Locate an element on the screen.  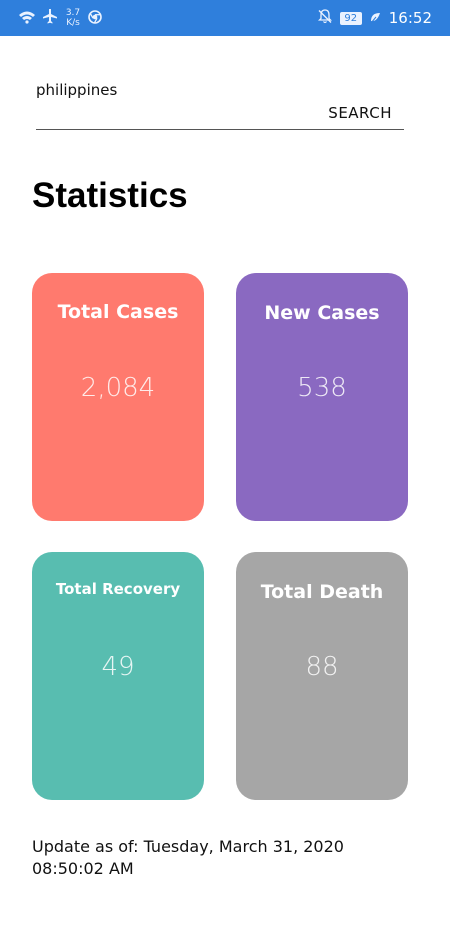
status-bar-right: 92 16:52 is located at coordinates (374, 18).